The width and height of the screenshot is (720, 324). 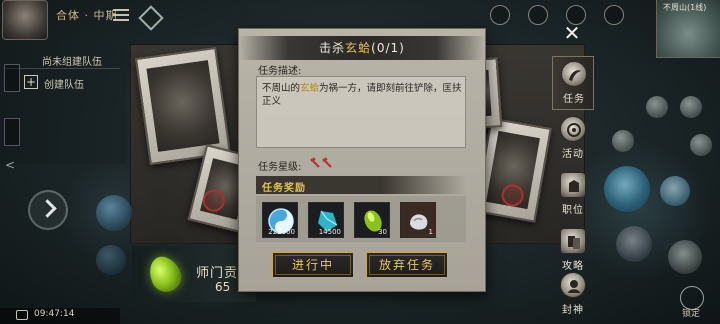 What do you see at coordinates (313, 265) in the screenshot?
I see `in-progress-button: 进行中` at bounding box center [313, 265].